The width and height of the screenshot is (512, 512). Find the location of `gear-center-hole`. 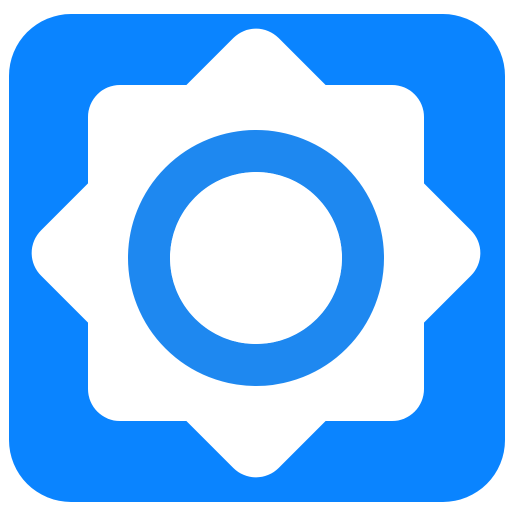

gear-center-hole is located at coordinates (256, 258).